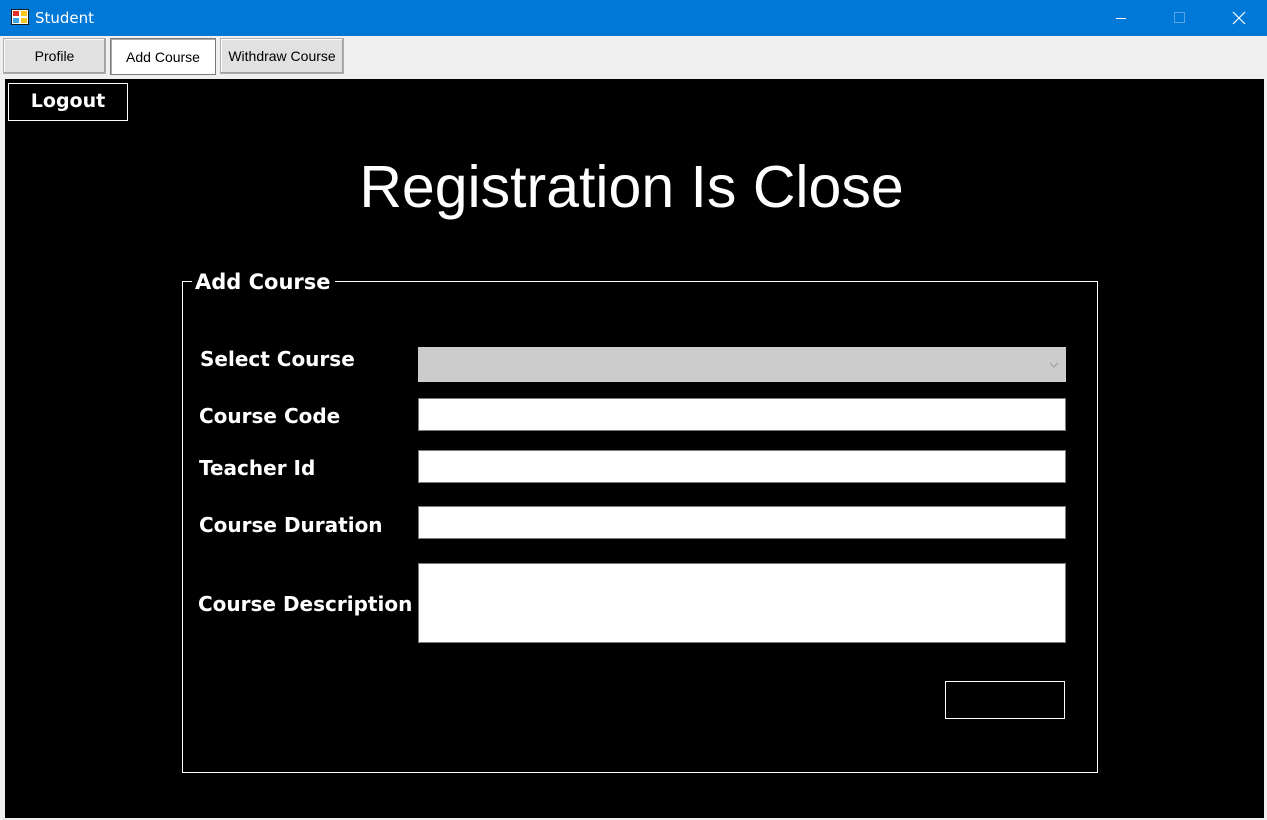 Image resolution: width=1267 pixels, height=820 pixels. Describe the element at coordinates (65, 18) in the screenshot. I see `window-title: Student` at that location.